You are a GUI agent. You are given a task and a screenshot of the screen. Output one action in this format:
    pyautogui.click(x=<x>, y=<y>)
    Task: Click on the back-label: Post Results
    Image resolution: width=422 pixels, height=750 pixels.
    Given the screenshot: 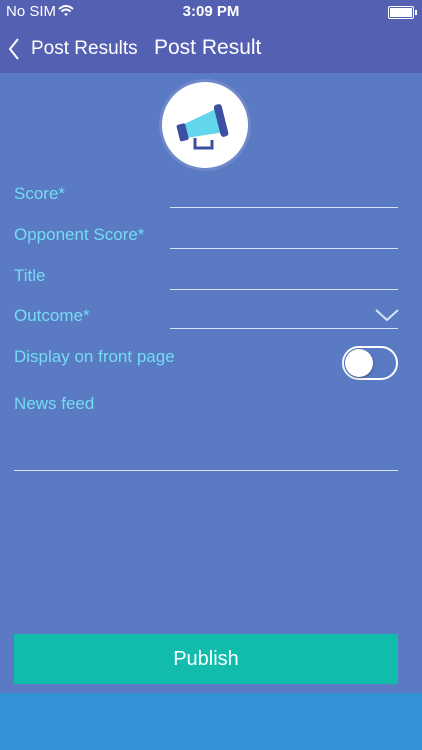 What is the action you would take?
    pyautogui.click(x=84, y=49)
    